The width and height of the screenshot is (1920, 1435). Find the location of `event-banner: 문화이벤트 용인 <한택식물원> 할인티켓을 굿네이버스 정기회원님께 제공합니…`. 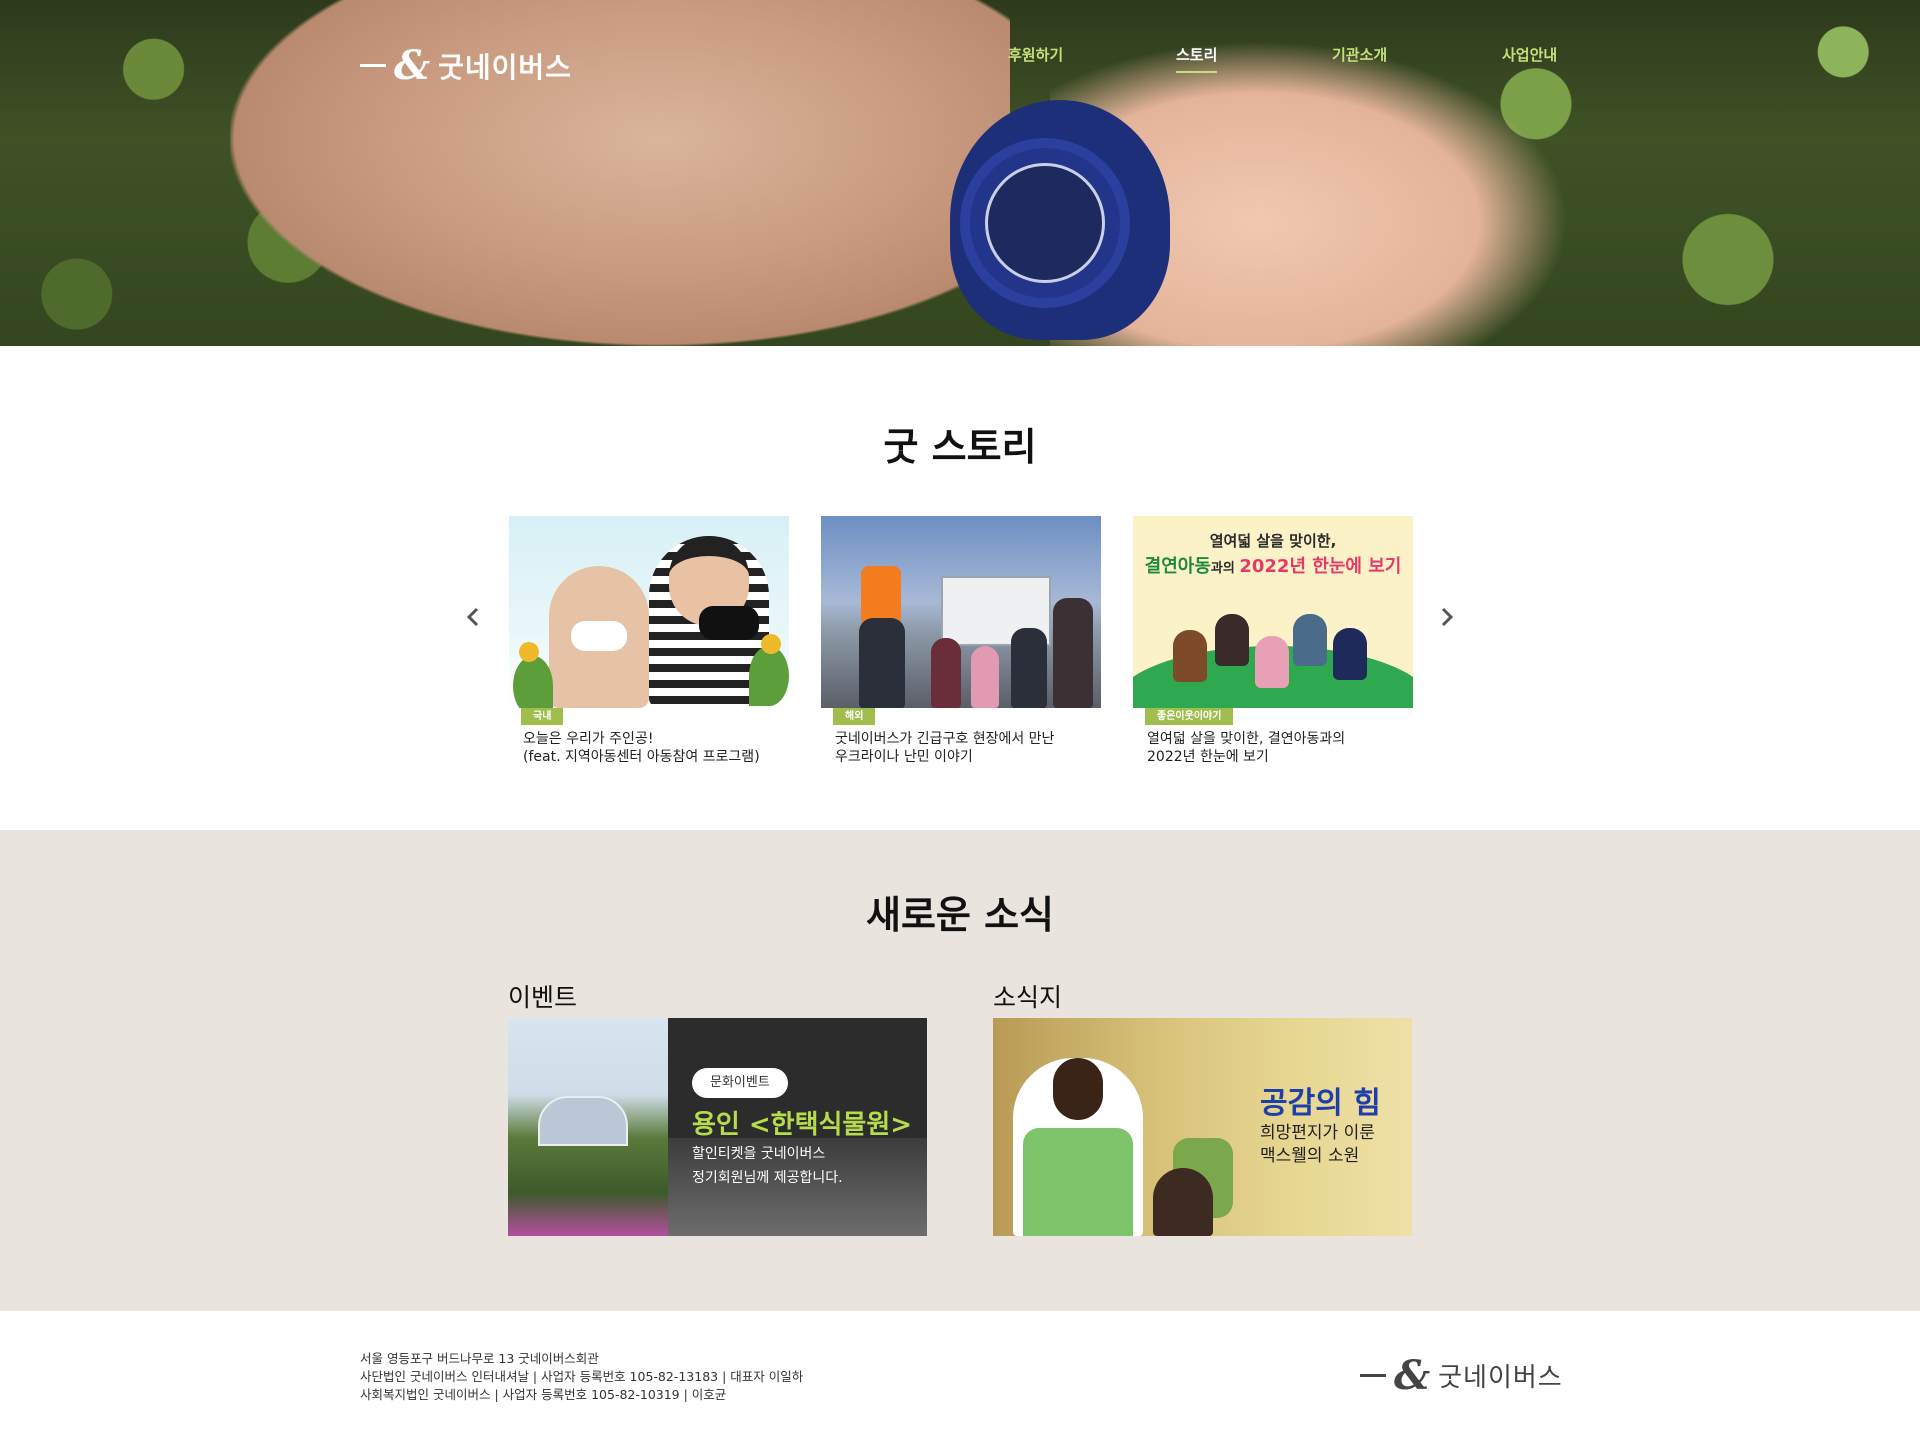

event-banner: 문화이벤트 용인 <한택식물원> 할인티켓을 굿네이버스 정기회원님께 제공합니… is located at coordinates (717, 1127).